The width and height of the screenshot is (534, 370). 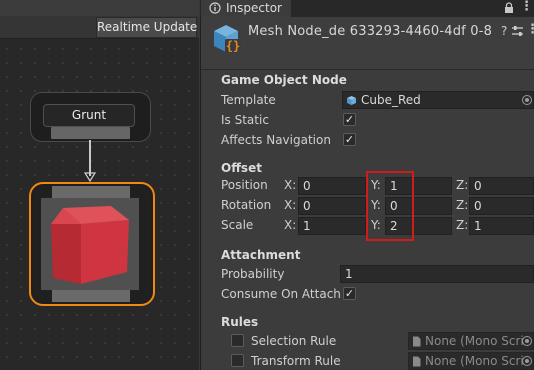 I want to click on section-title-attachment: Attachment, so click(x=261, y=255).